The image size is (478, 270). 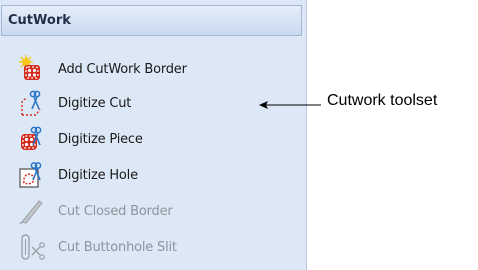 What do you see at coordinates (158, 175) in the screenshot?
I see `digitize-hole-button: Digitize Hole` at bounding box center [158, 175].